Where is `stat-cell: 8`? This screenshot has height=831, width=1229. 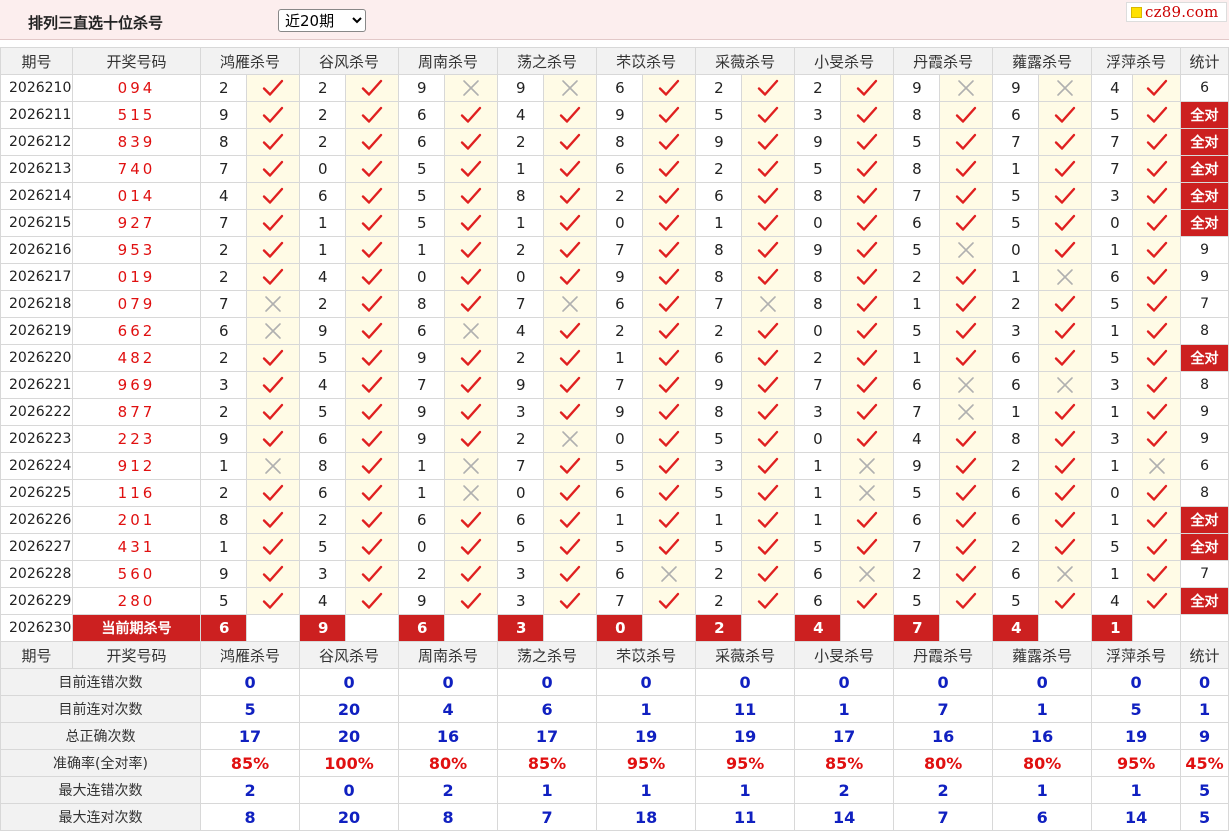
stat-cell: 8 is located at coordinates (1204, 331).